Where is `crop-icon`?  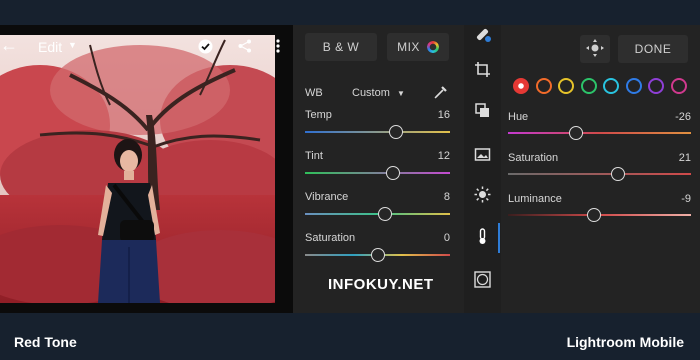
crop-icon is located at coordinates (482, 69).